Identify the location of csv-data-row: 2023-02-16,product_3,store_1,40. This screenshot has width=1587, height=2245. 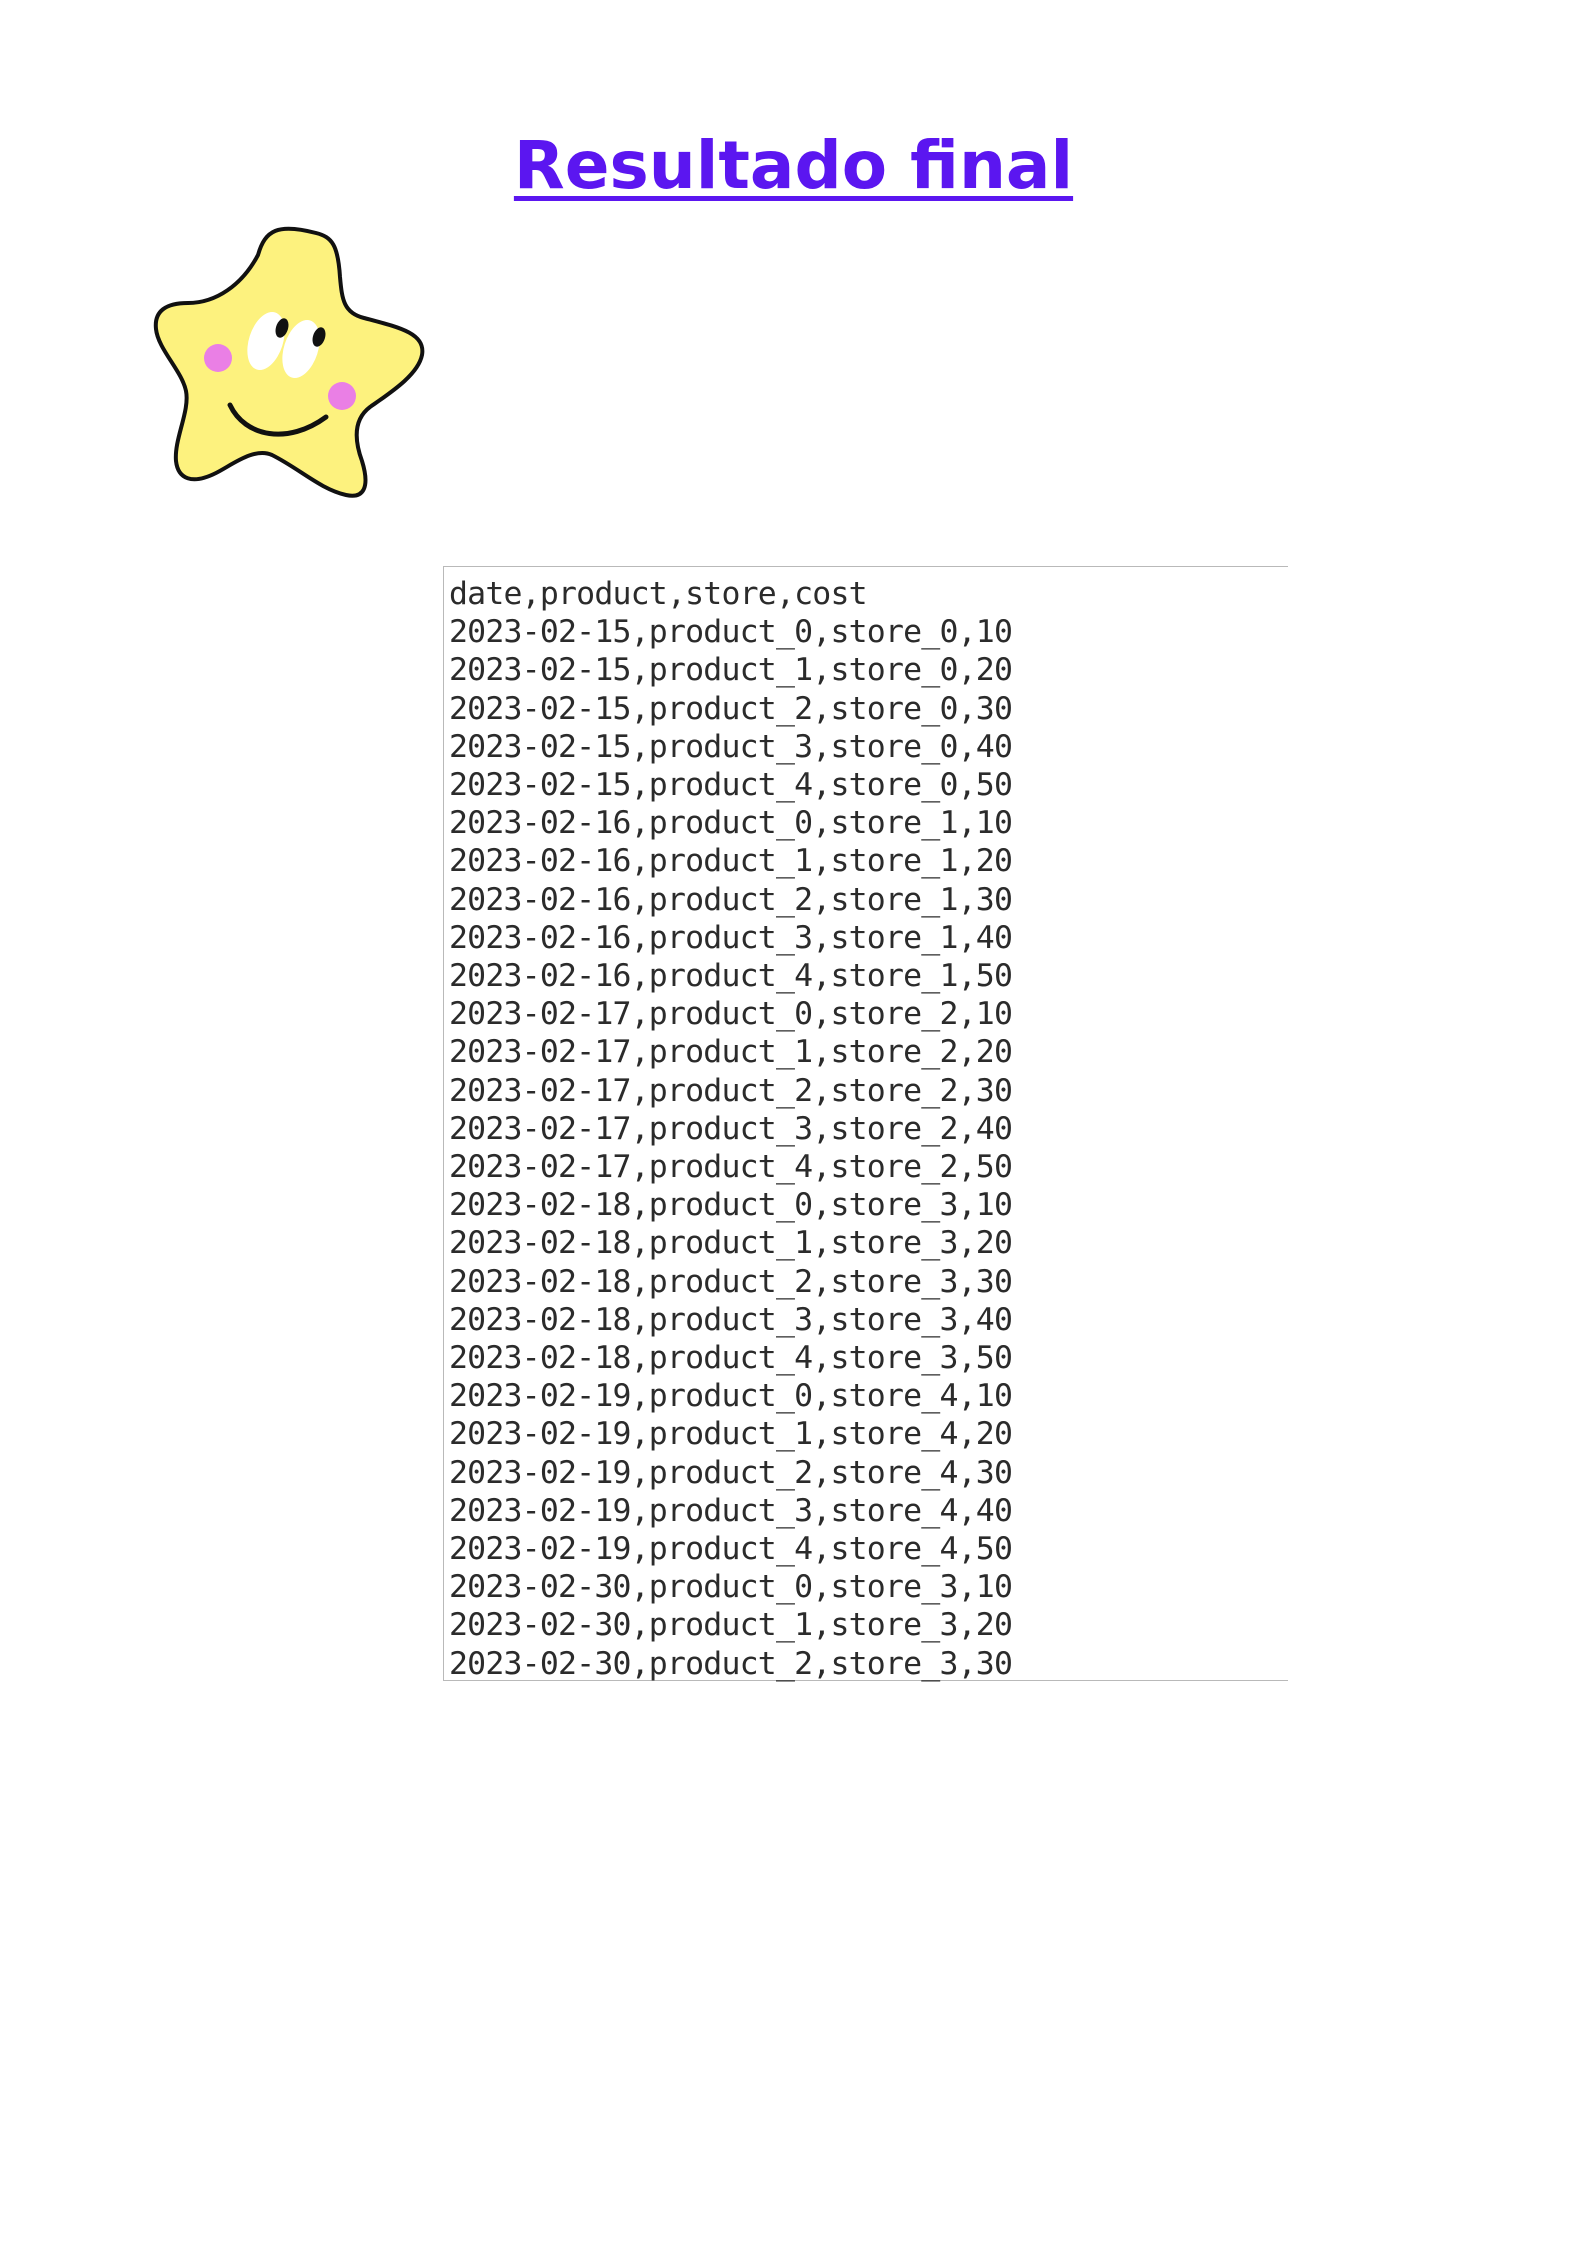
(731, 937).